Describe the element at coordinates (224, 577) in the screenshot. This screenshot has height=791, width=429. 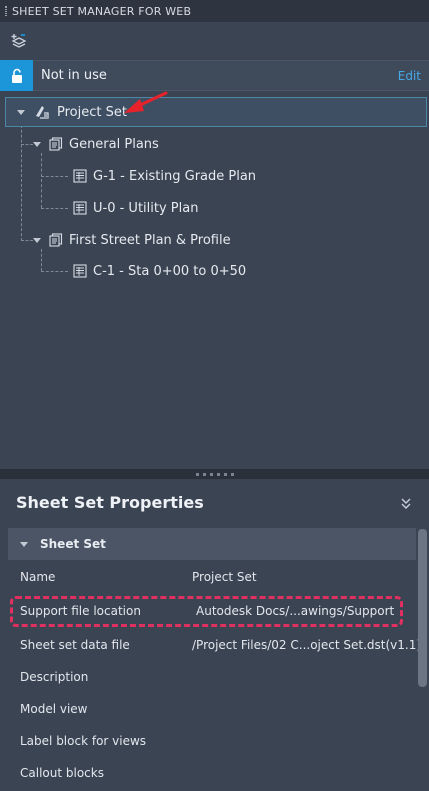
I see `property-value: Project Set` at that location.